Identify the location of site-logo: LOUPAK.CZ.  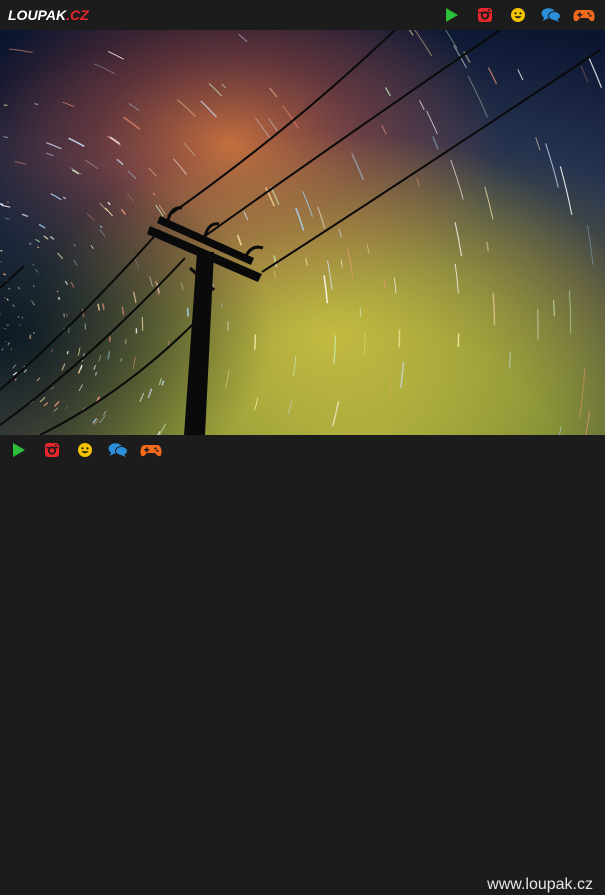
(48, 15).